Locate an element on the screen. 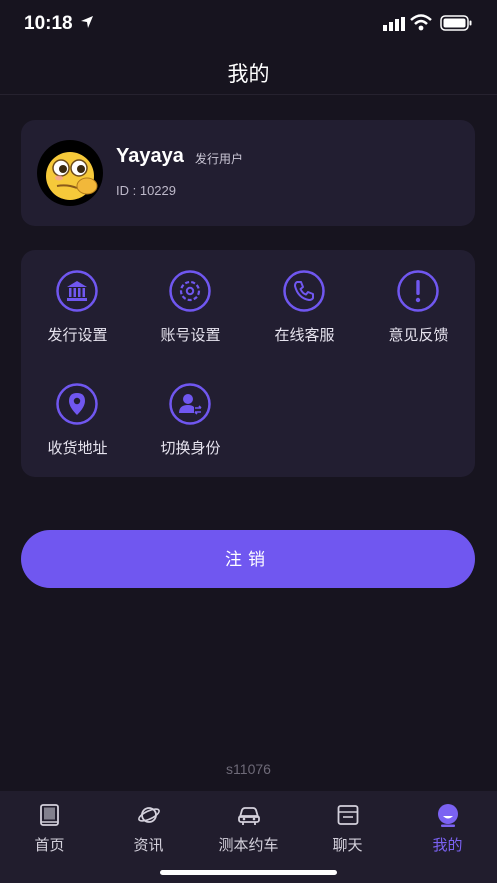 Image resolution: width=497 pixels, height=883 pixels. menu-item-label: 切换身份 is located at coordinates (190, 448).